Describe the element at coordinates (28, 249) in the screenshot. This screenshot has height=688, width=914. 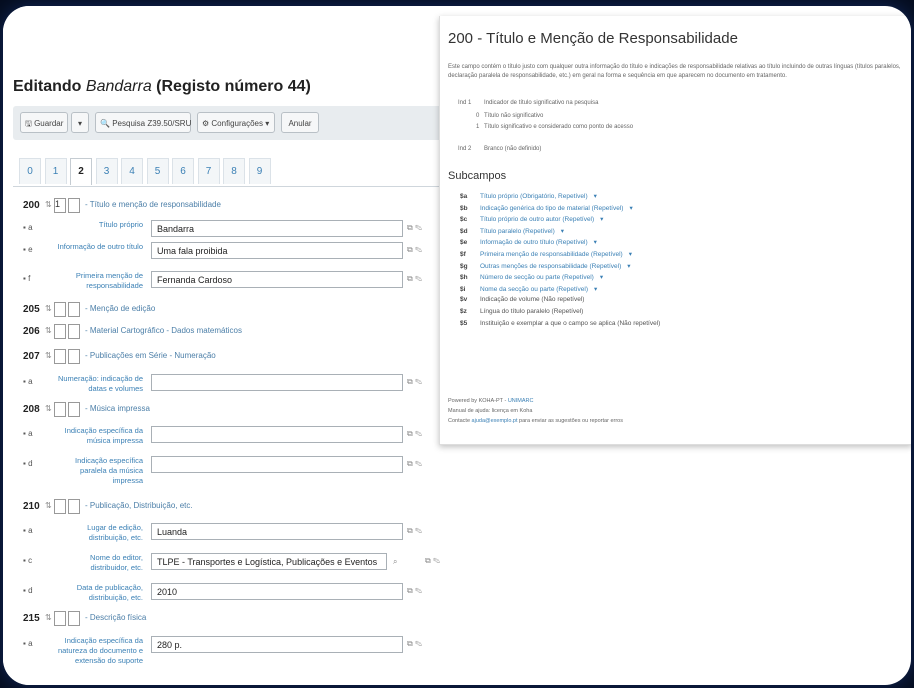
I see `subfield-code: ▪ e` at that location.